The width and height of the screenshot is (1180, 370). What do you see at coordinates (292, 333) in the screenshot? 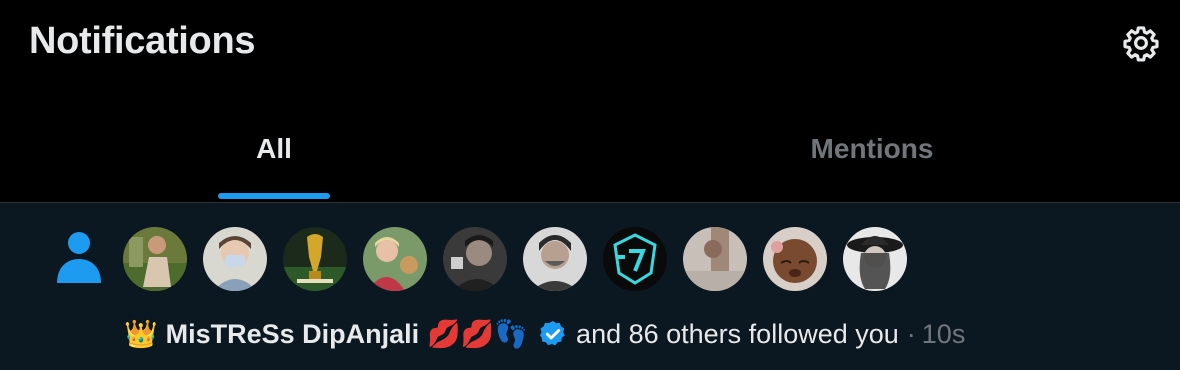
I see `user-name: MisTReSs DipAnjali` at bounding box center [292, 333].